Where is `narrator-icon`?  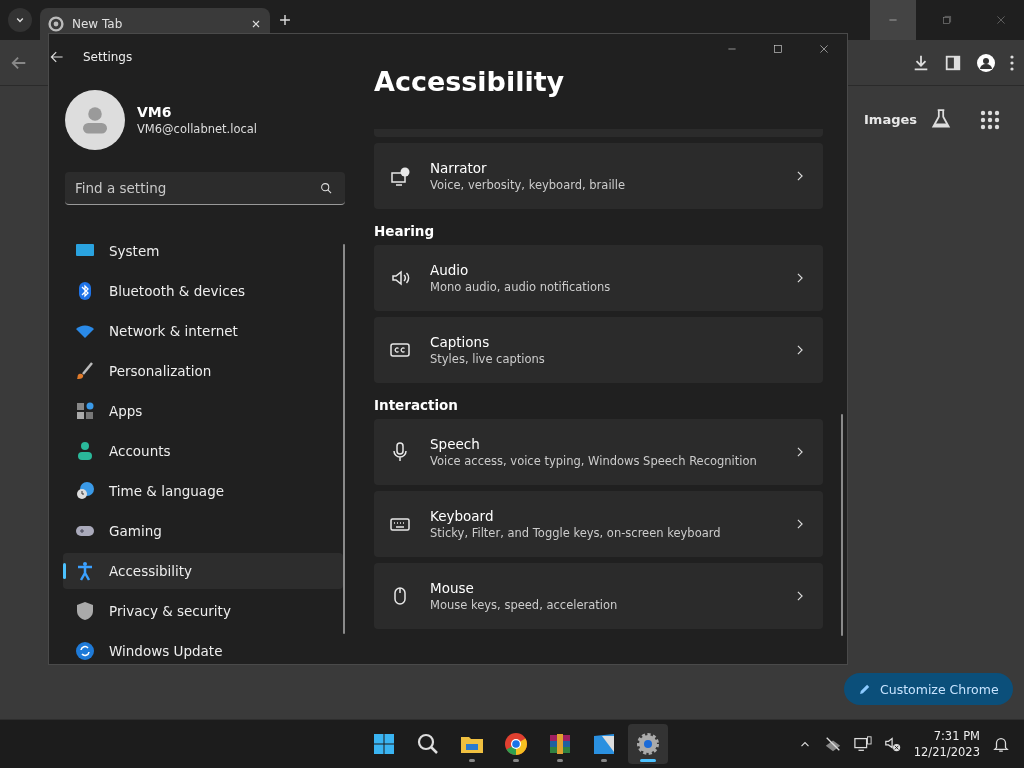 narrator-icon is located at coordinates (400, 176).